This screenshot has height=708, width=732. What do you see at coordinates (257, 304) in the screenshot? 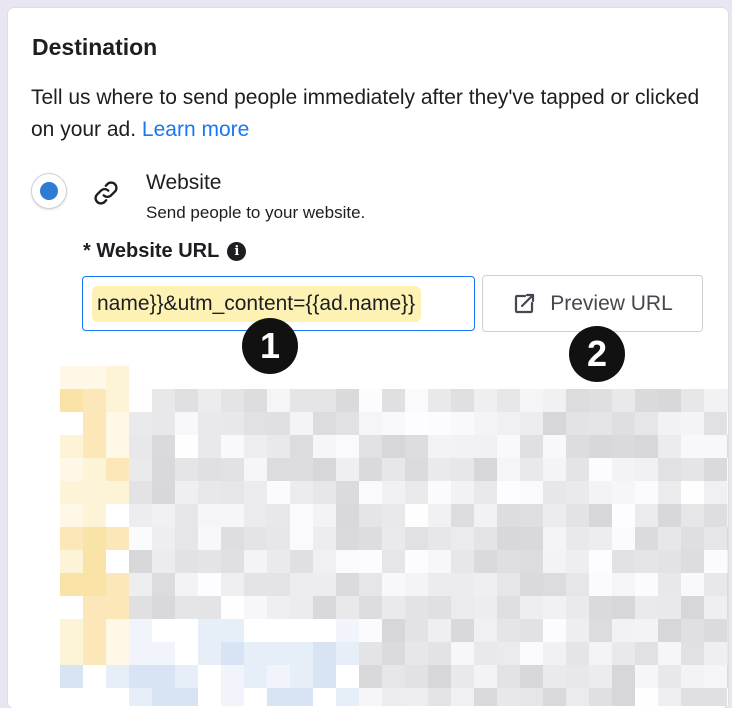
I see `website-url-value: name}}&utm_content={{ad.name}}` at bounding box center [257, 304].